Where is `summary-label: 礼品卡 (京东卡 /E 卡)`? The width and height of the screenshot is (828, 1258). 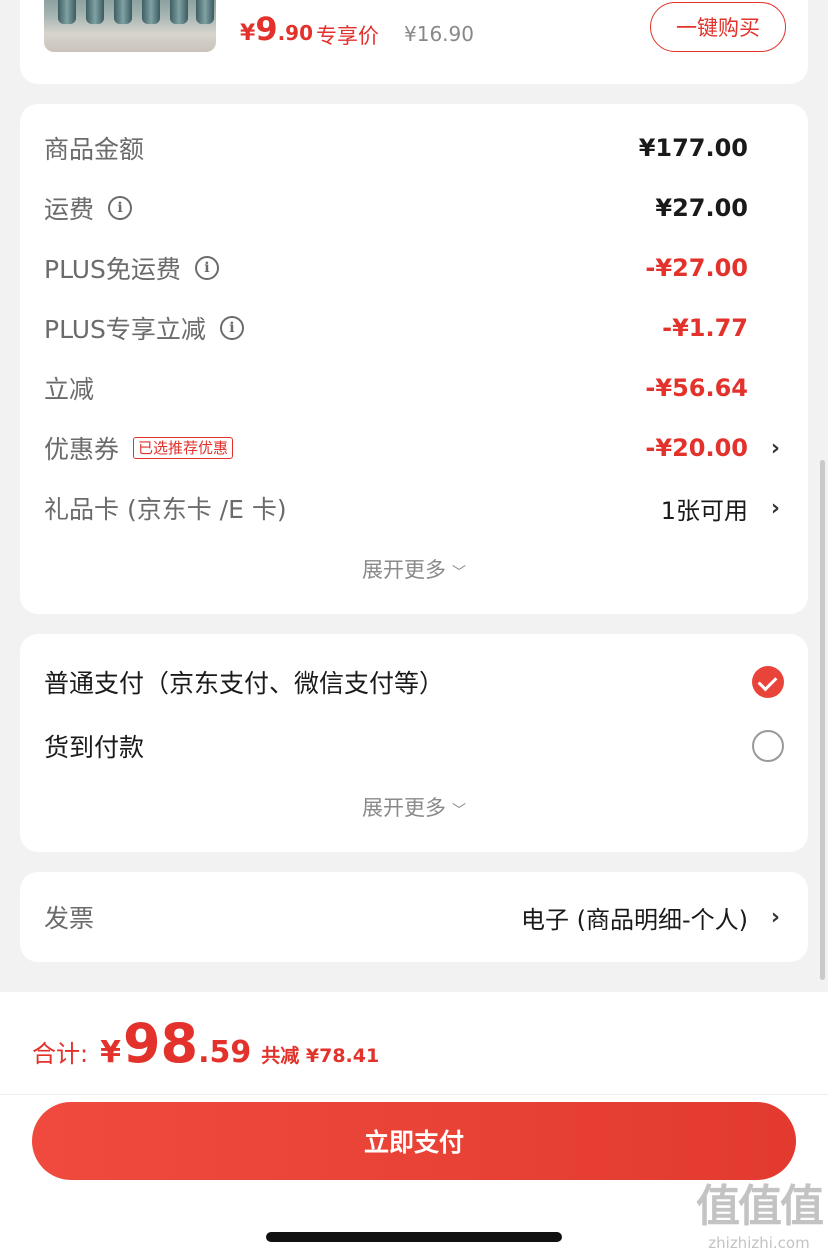 summary-label: 礼品卡 (京东卡 /E 卡) is located at coordinates (165, 509).